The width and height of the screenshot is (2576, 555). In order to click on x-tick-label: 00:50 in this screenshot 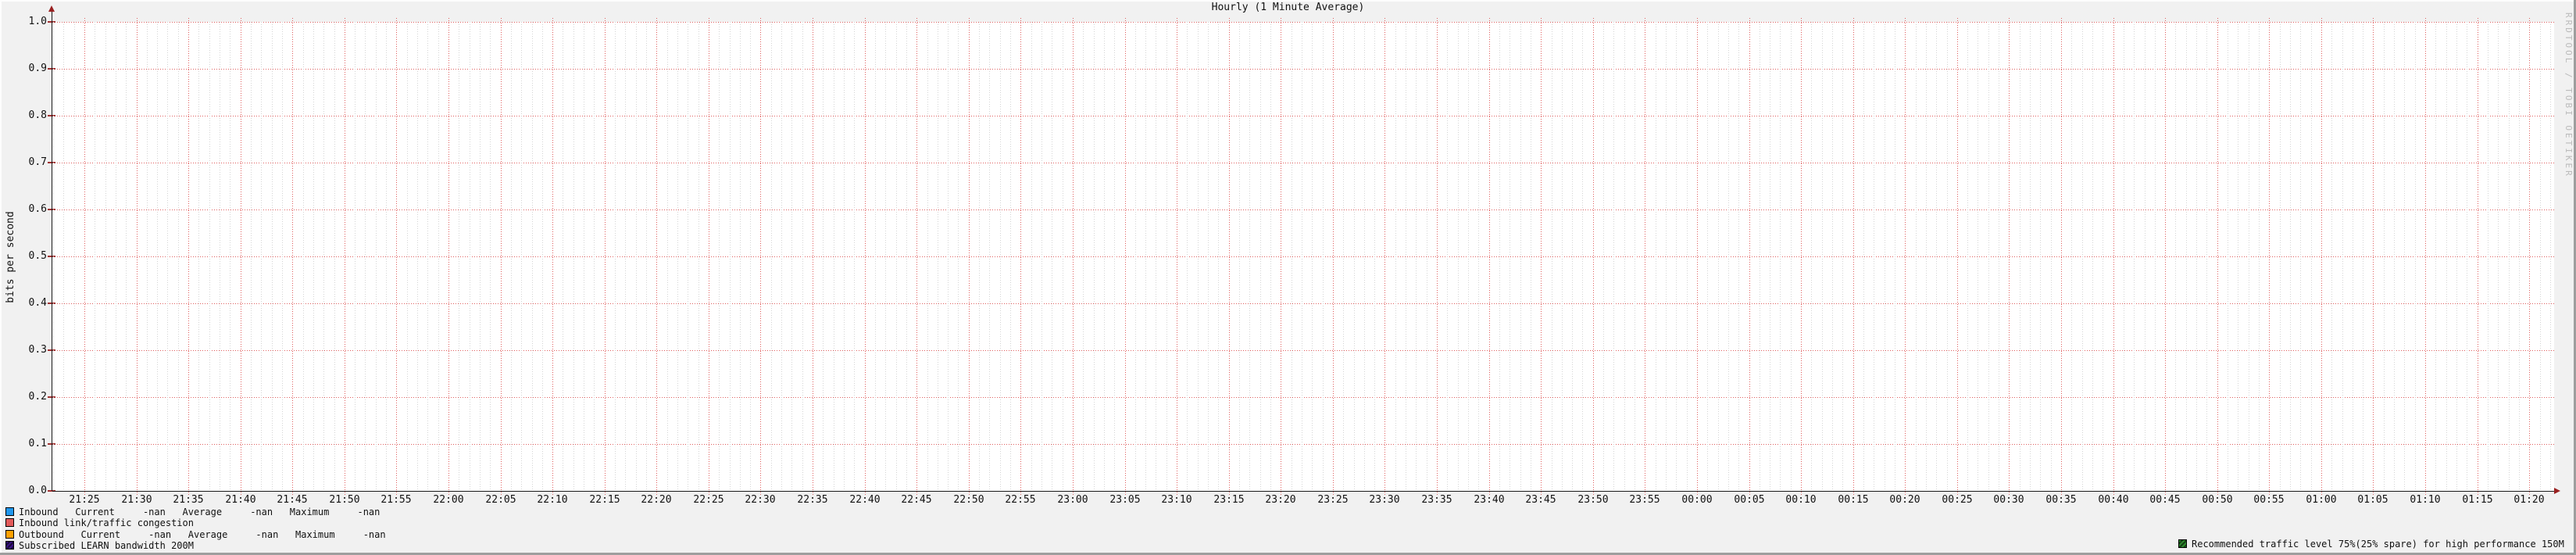, I will do `click(2218, 500)`.